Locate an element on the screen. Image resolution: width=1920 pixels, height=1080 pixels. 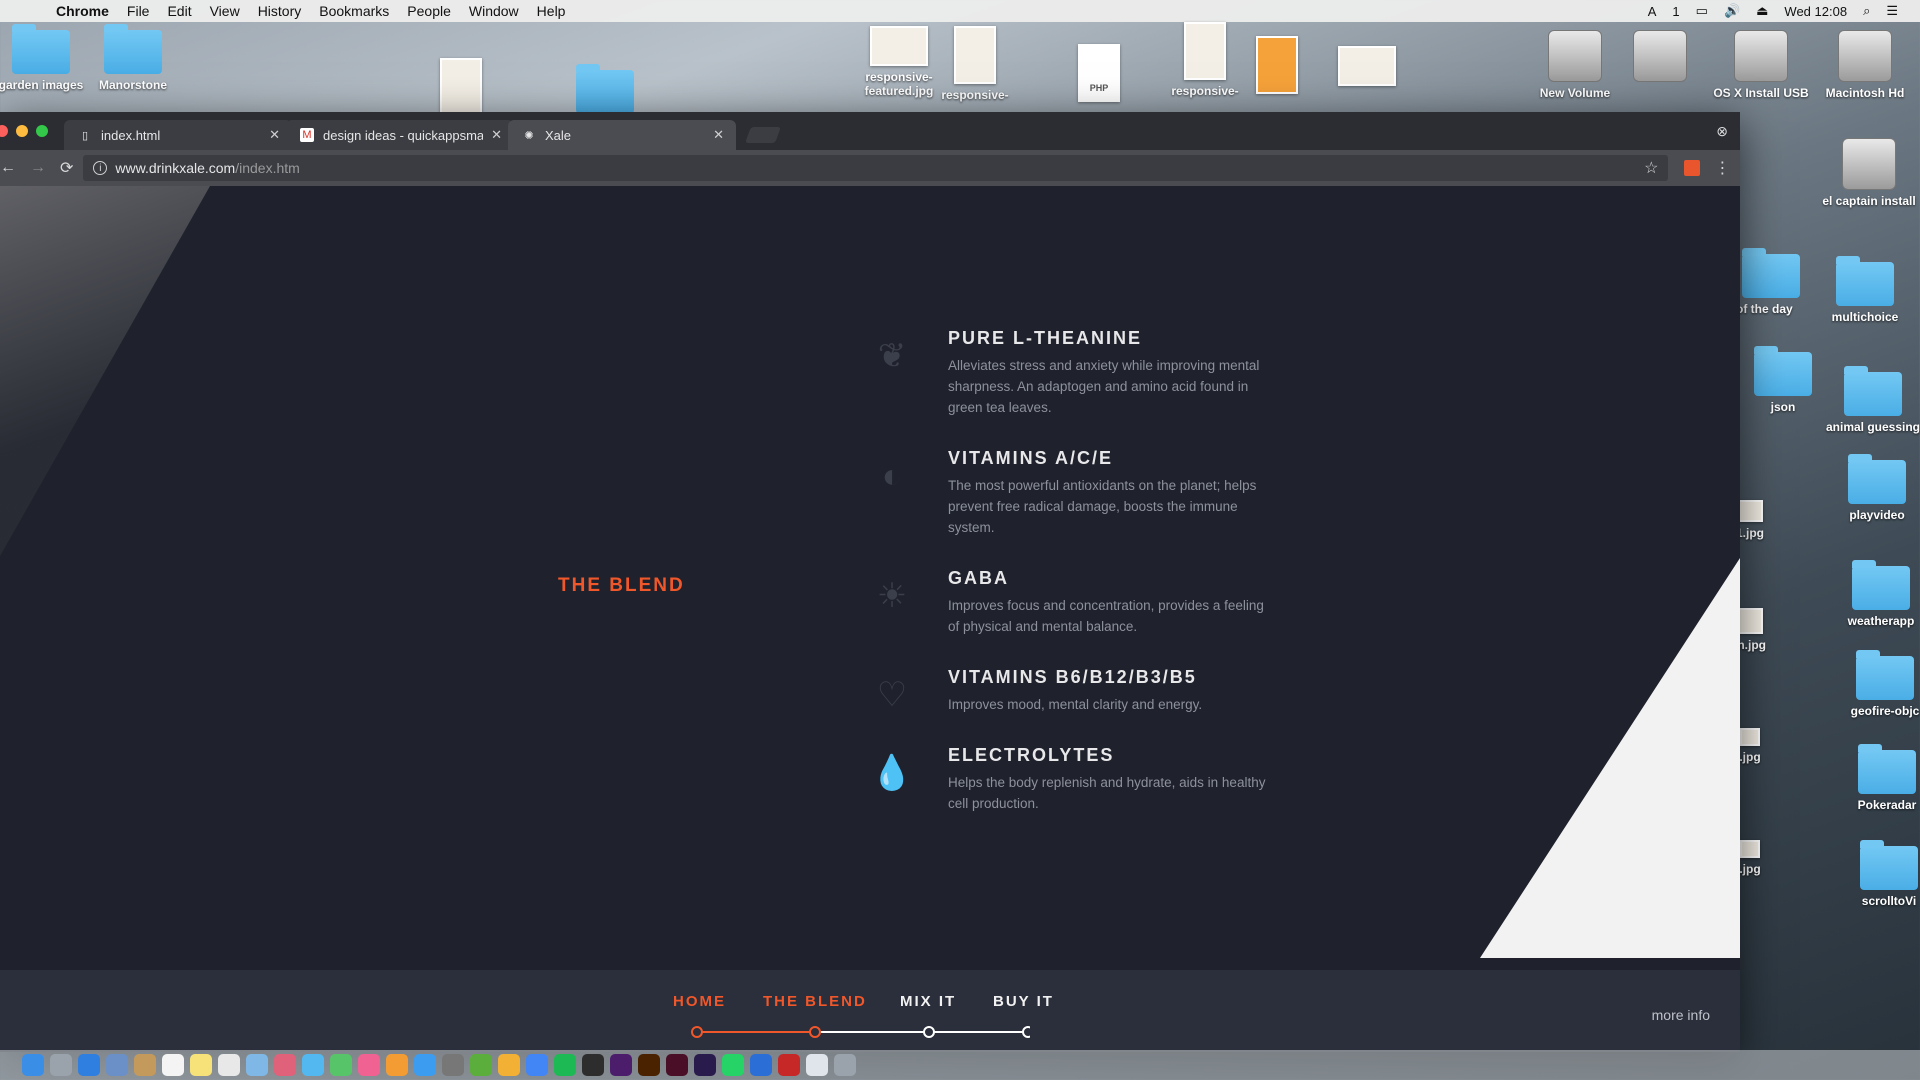
trash-icon is located at coordinates (845, 1065).